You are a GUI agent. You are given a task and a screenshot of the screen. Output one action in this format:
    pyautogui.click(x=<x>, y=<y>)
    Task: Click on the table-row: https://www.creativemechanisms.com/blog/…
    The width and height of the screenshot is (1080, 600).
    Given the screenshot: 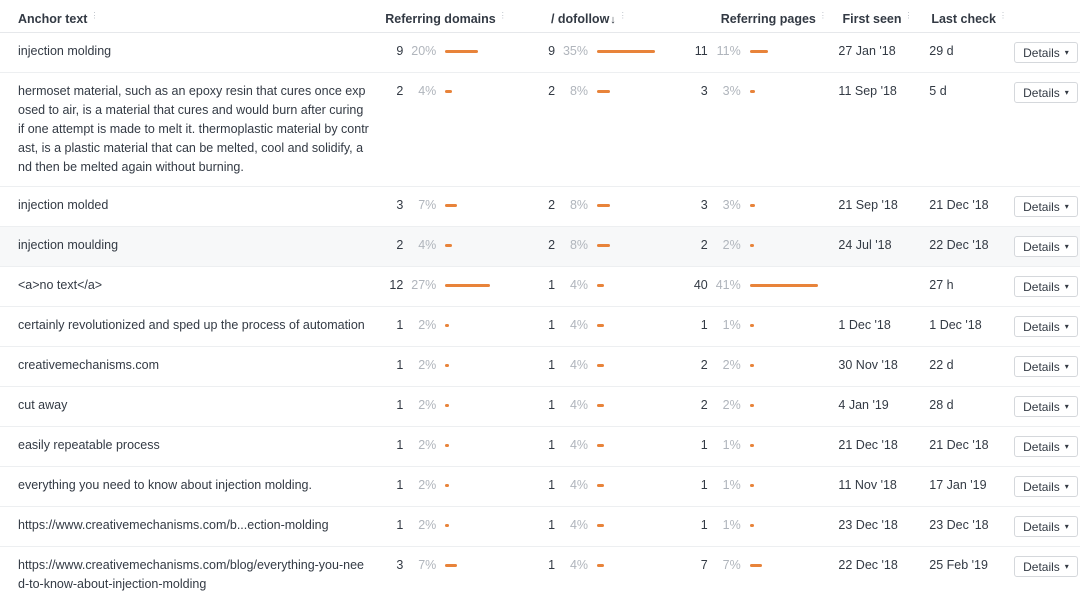 What is the action you would take?
    pyautogui.click(x=540, y=573)
    